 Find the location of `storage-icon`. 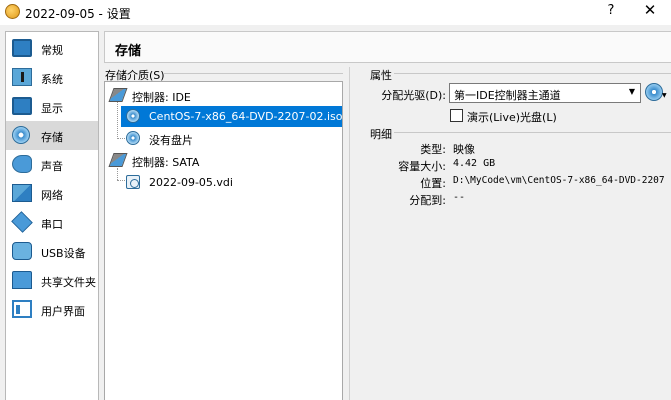

storage-icon is located at coordinates (21, 135).